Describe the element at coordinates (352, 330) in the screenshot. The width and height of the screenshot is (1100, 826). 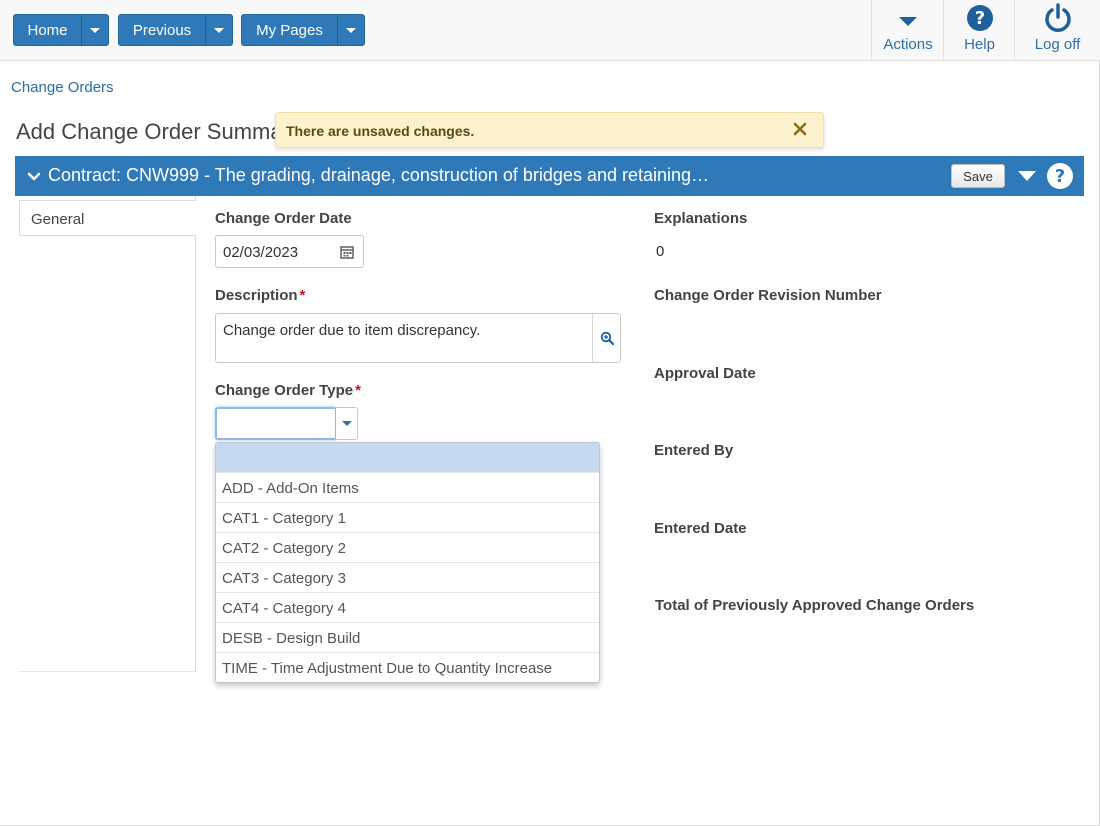
I see `description-value: Change order due to item discrepancy.` at that location.